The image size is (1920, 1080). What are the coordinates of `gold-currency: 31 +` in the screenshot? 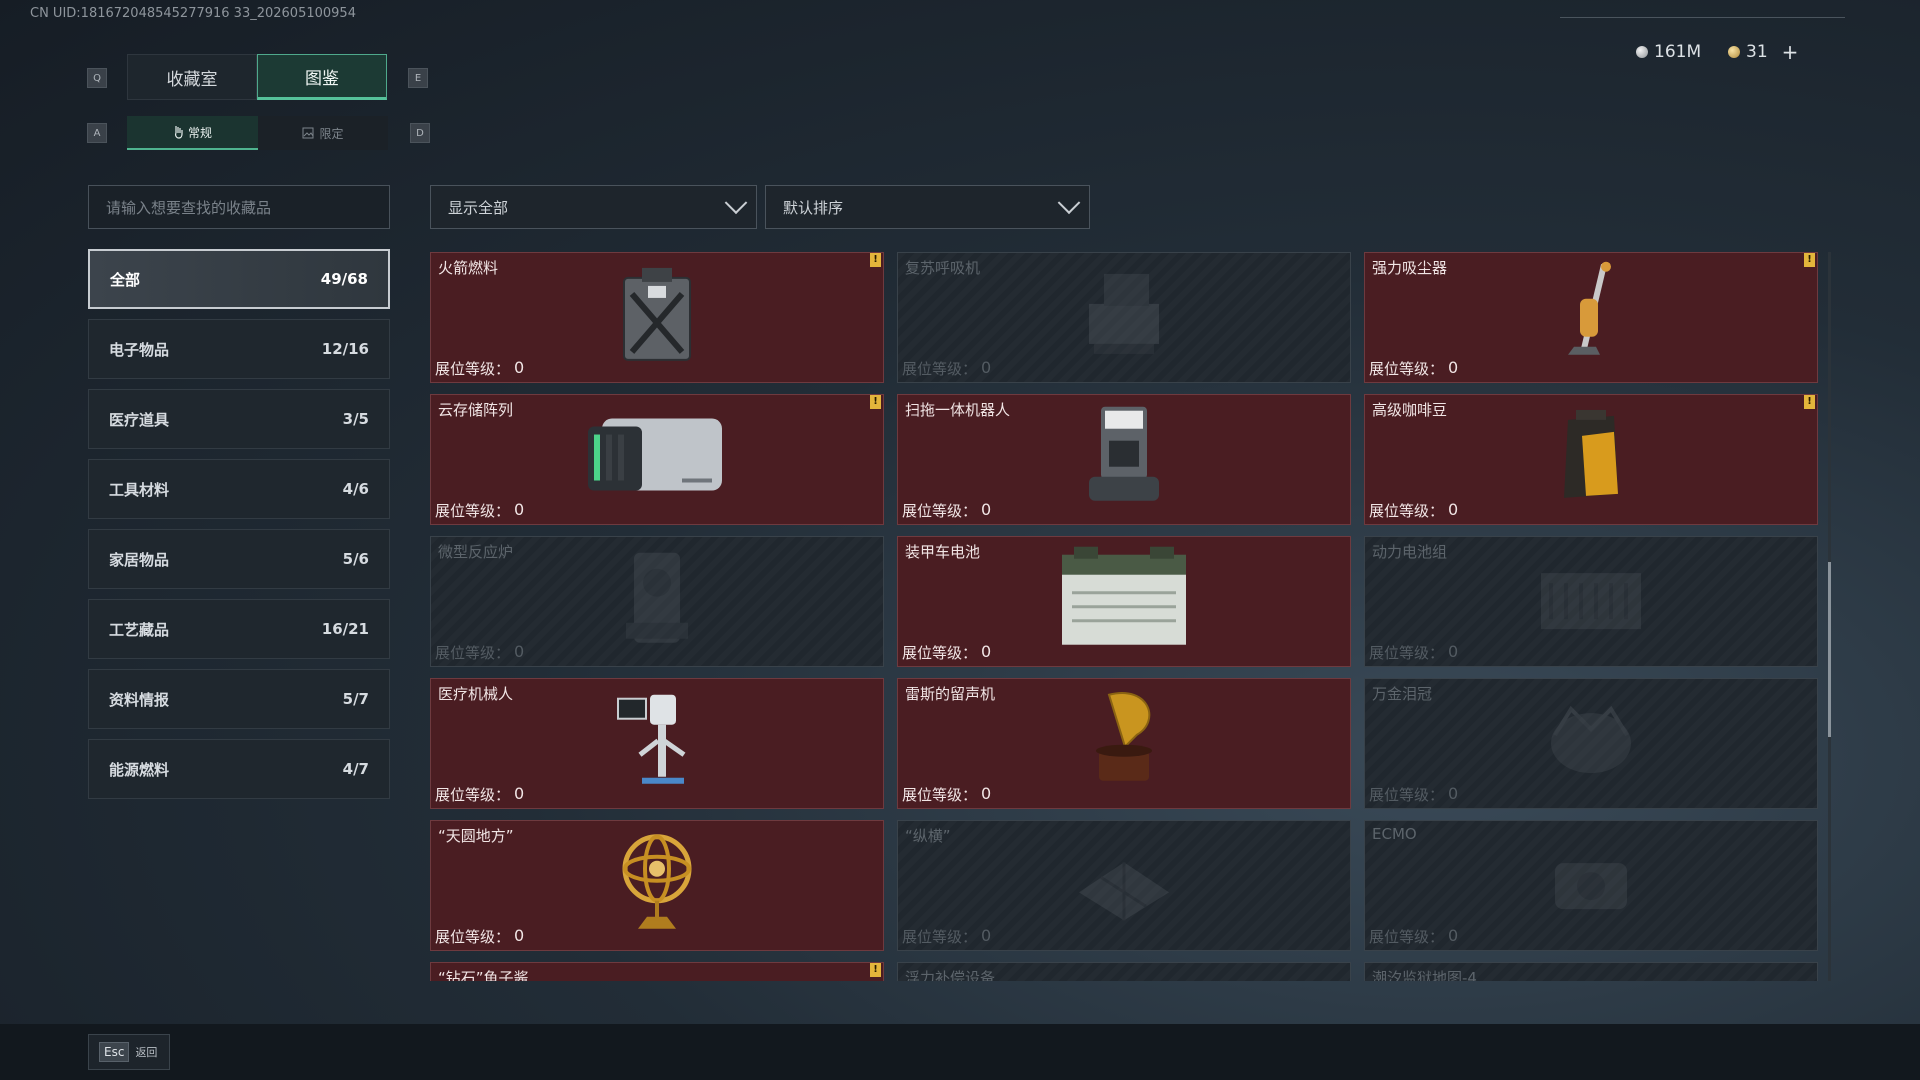 It's located at (1763, 52).